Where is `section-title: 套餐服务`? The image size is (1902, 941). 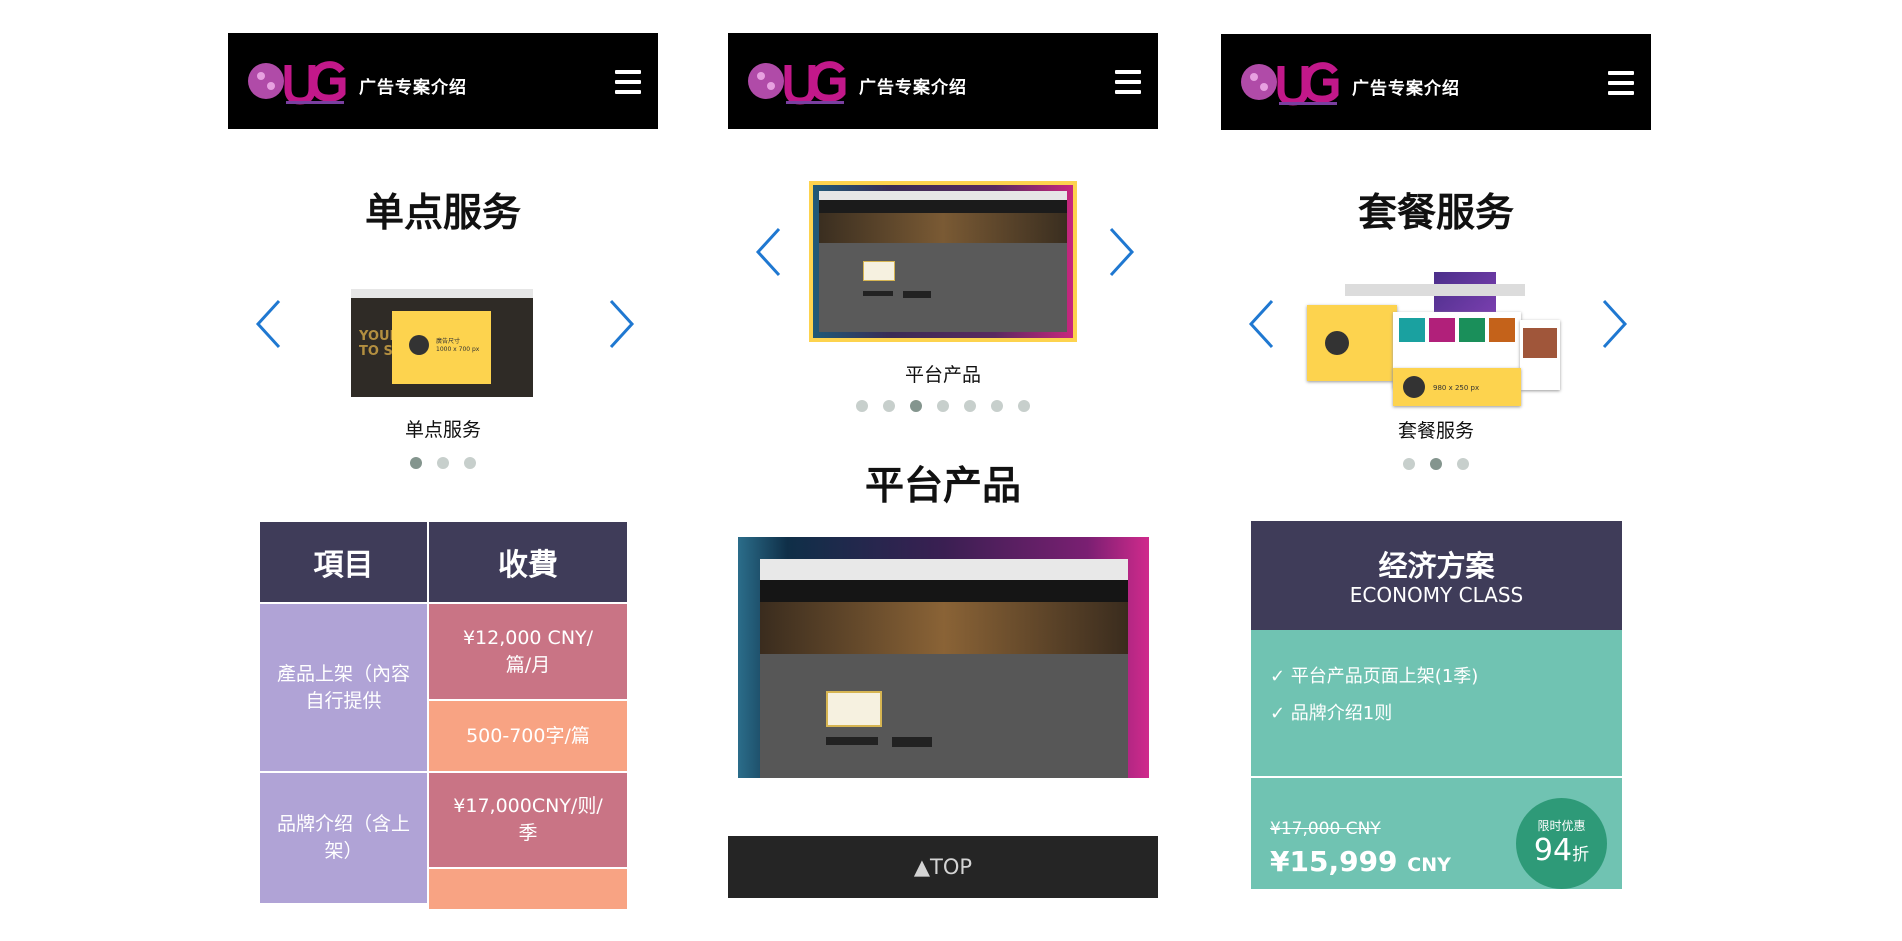 section-title: 套餐服务 is located at coordinates (1435, 213).